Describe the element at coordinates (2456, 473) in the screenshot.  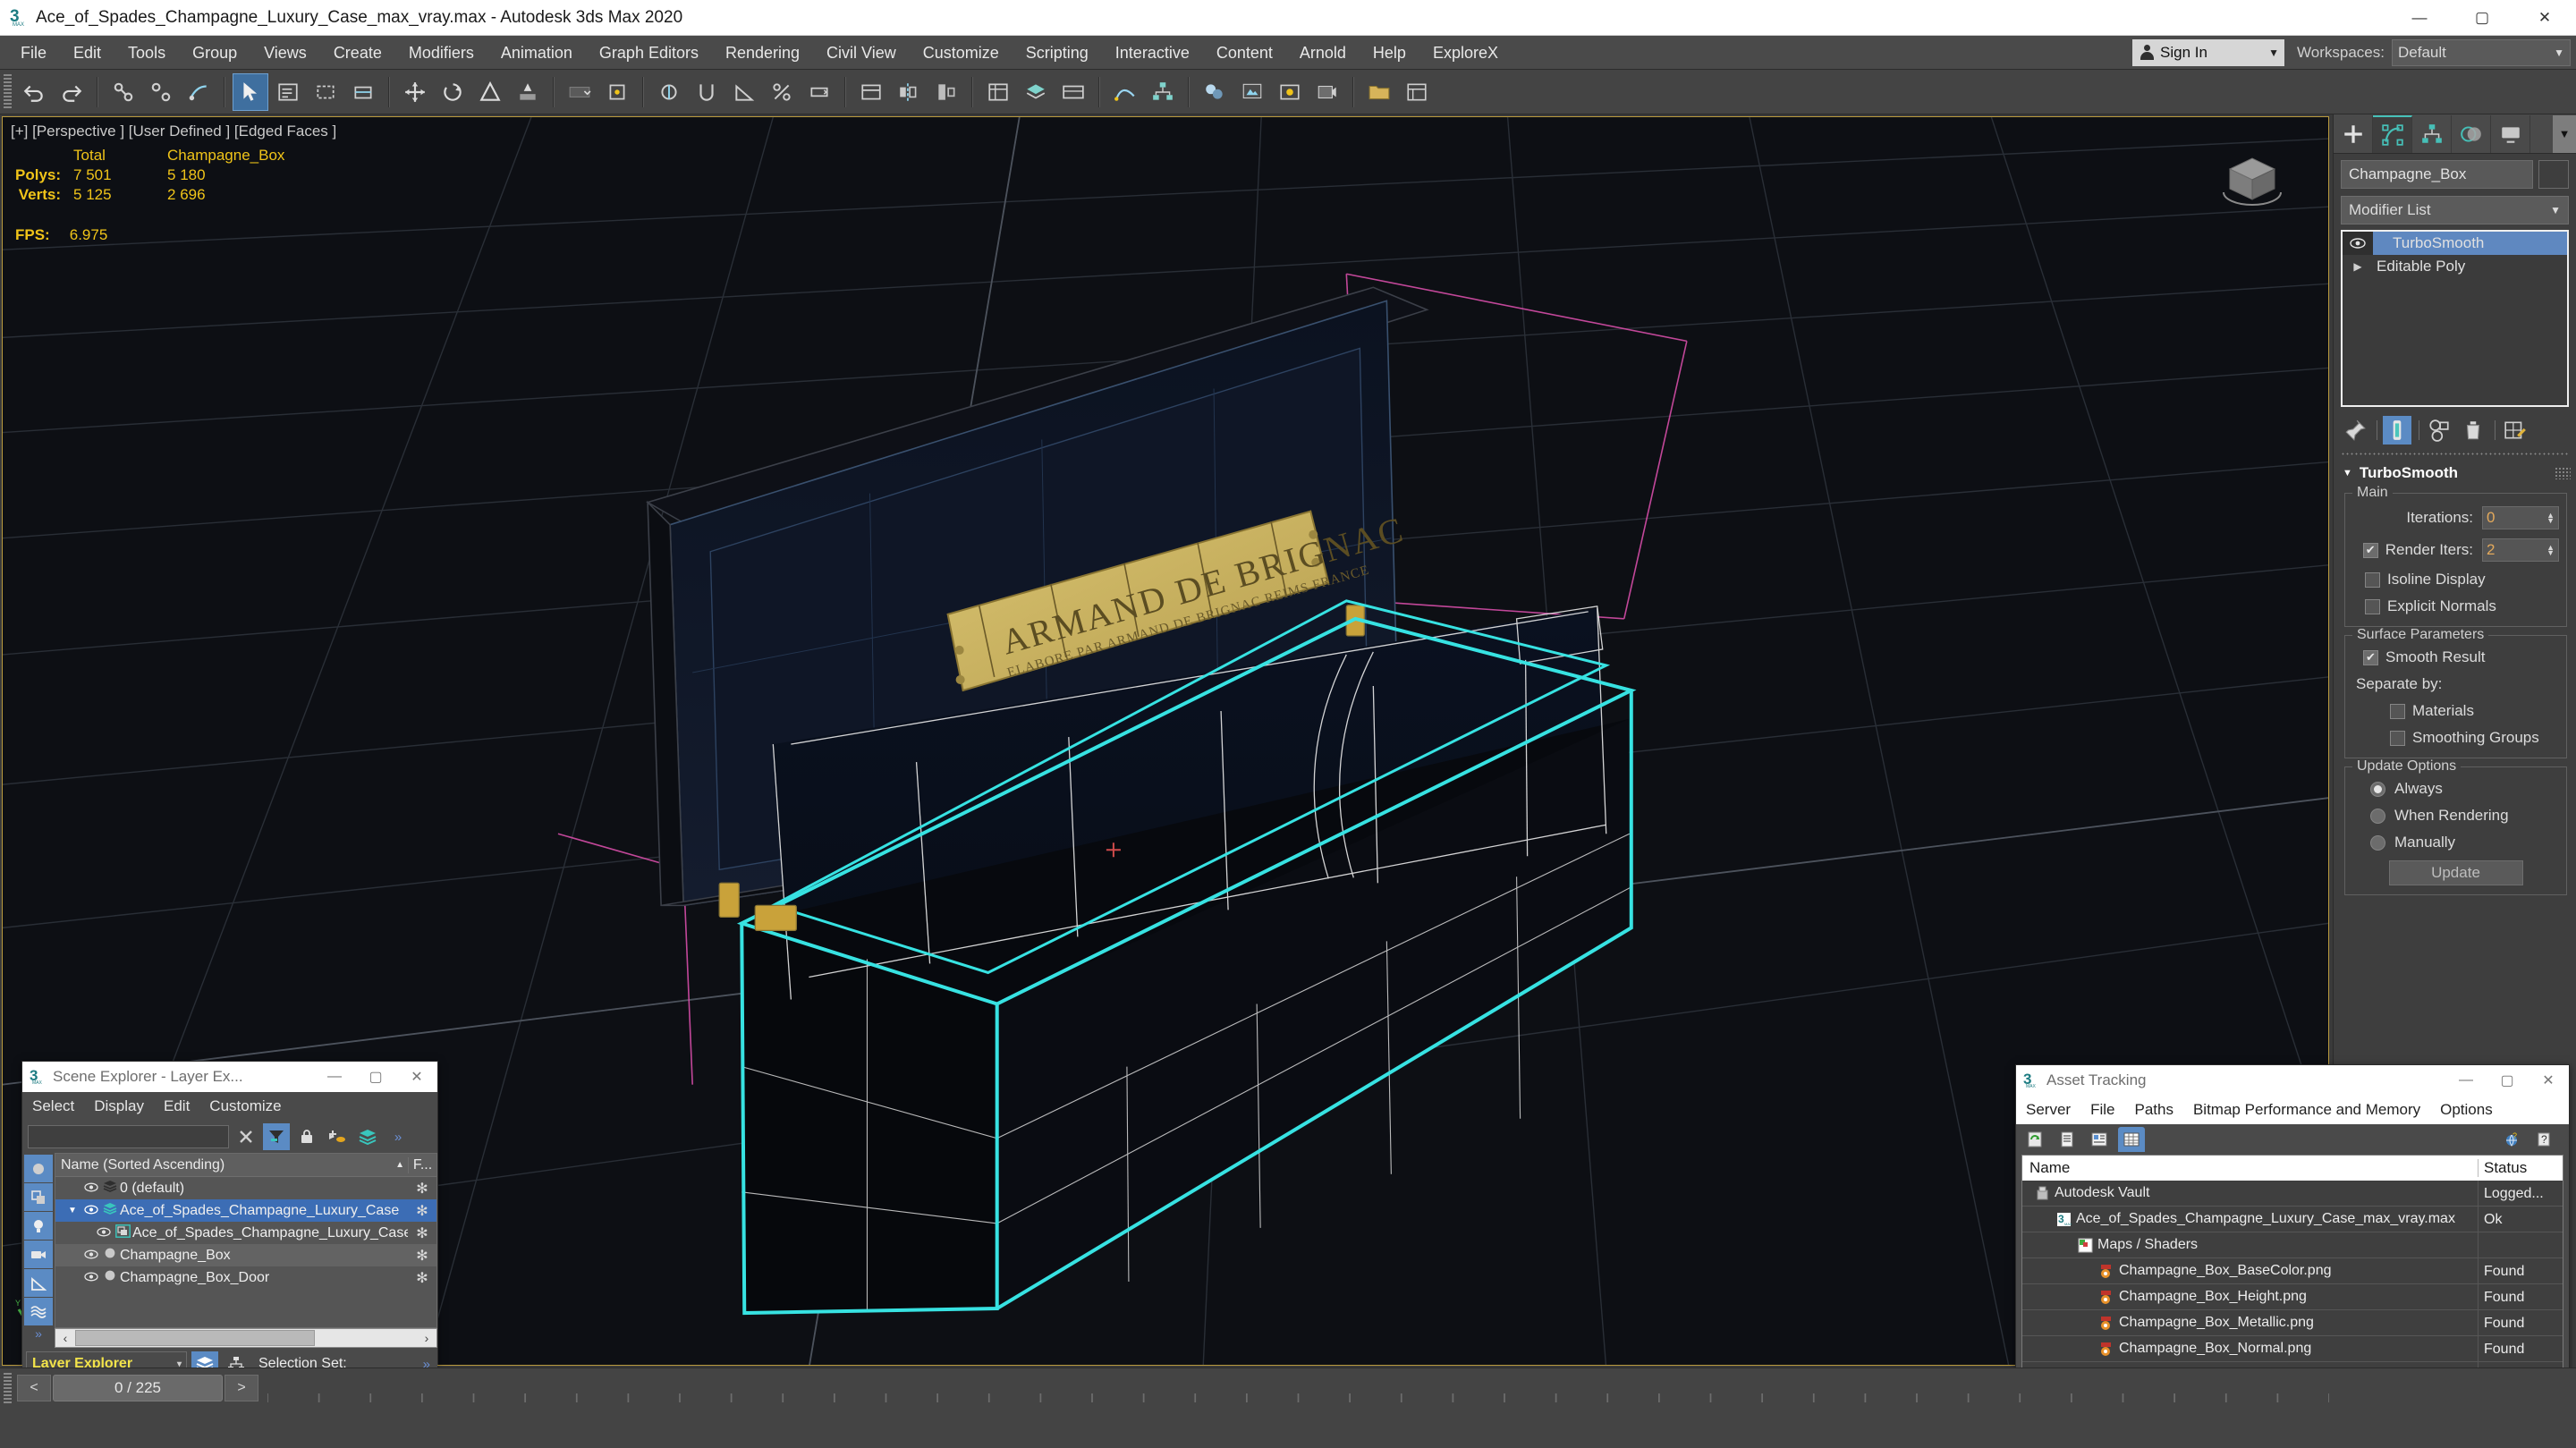
I see `rollout-header: ▼ TurboSmooth` at that location.